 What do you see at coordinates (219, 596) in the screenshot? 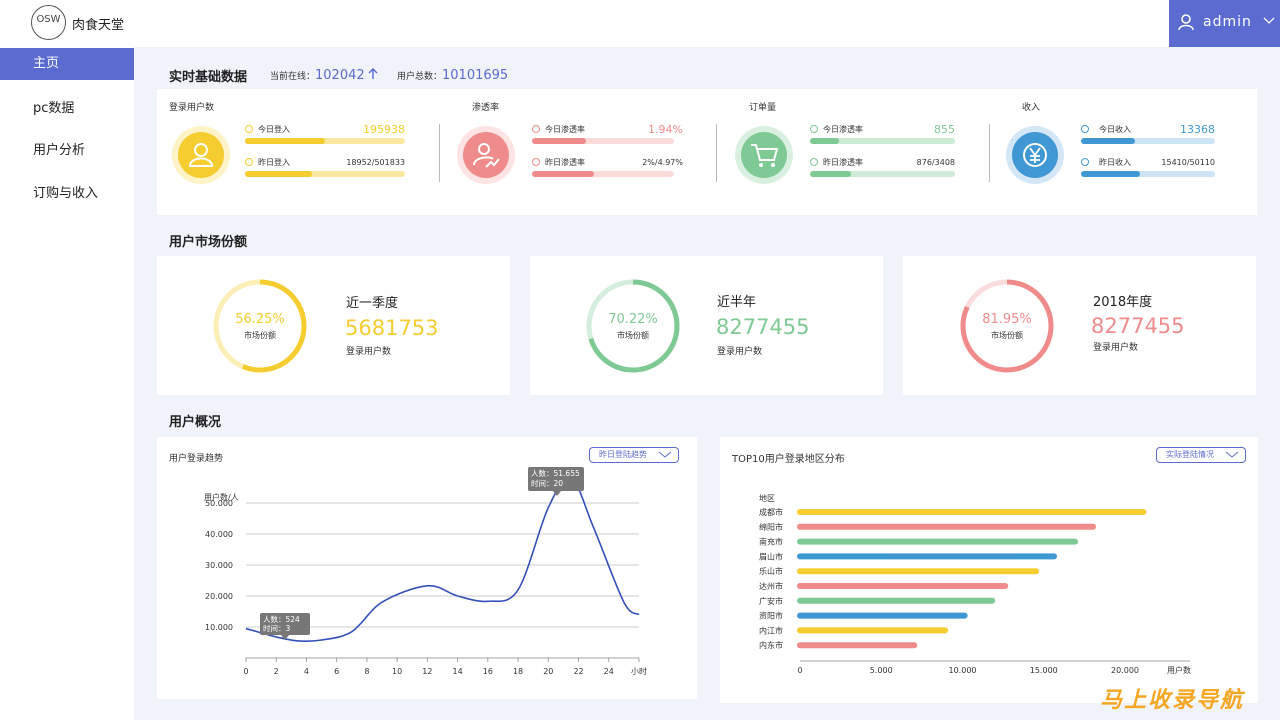
I see `y-tick-label: 20.000` at bounding box center [219, 596].